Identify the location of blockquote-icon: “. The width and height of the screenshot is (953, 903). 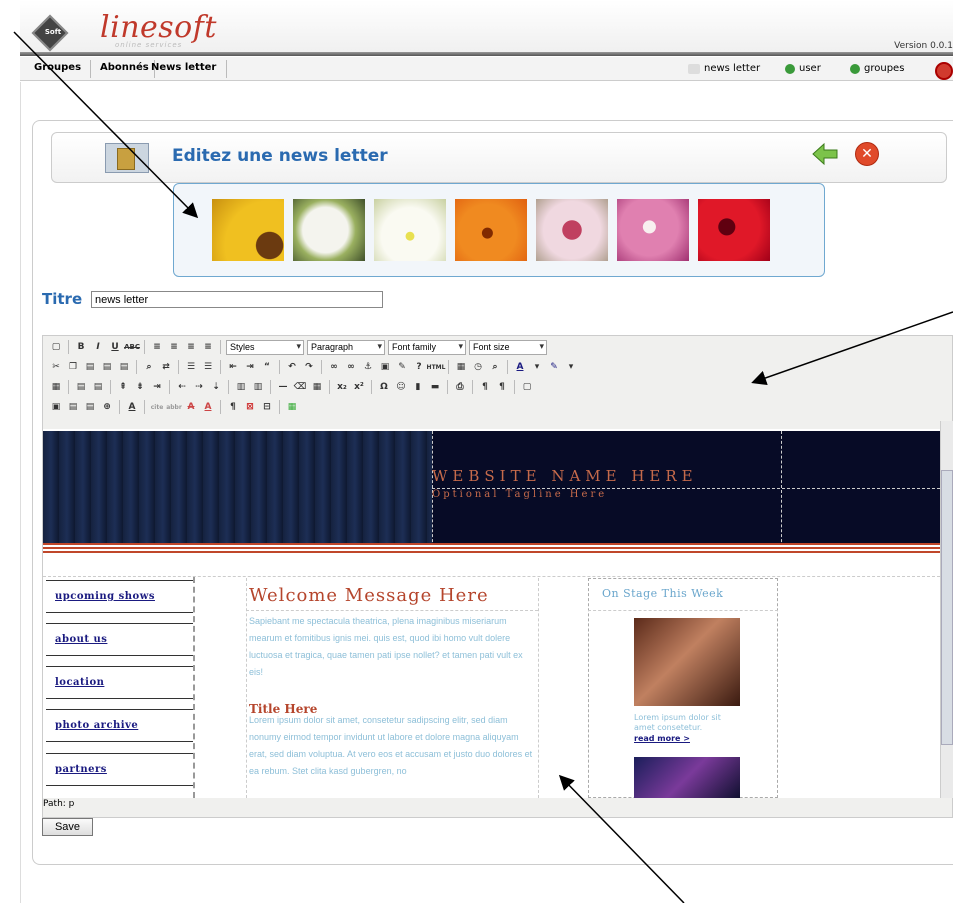
(267, 367).